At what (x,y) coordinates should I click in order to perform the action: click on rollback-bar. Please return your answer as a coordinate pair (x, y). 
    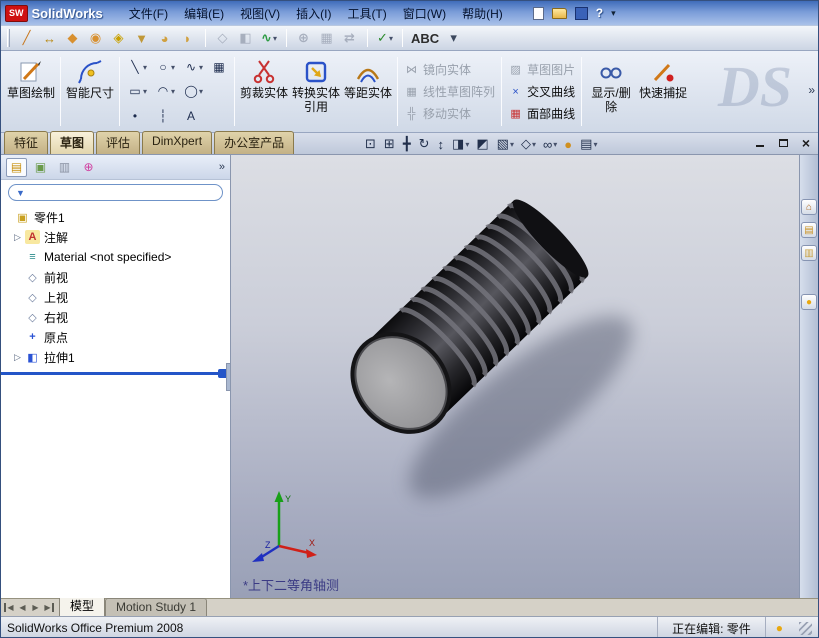
    Looking at the image, I should click on (115, 373).